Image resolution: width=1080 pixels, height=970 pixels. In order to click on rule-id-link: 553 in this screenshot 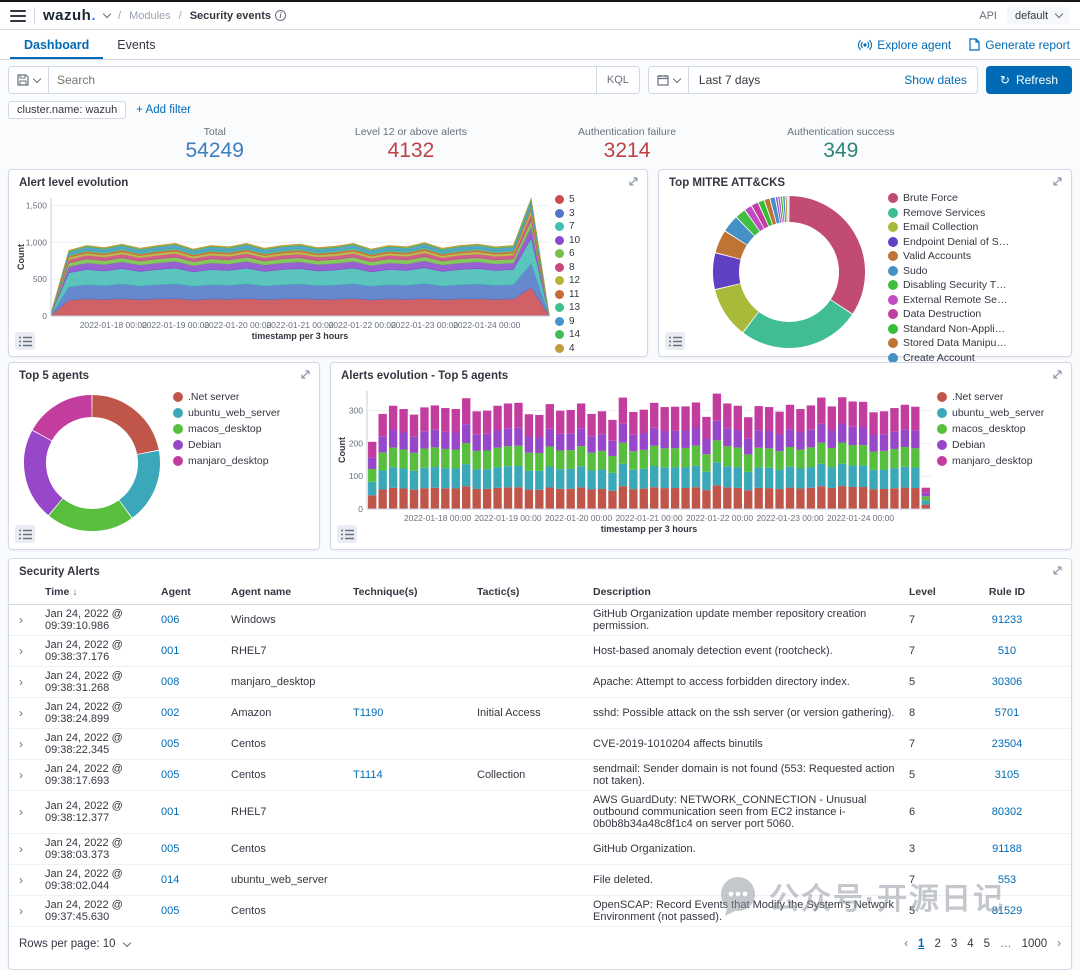, I will do `click(1007, 880)`.